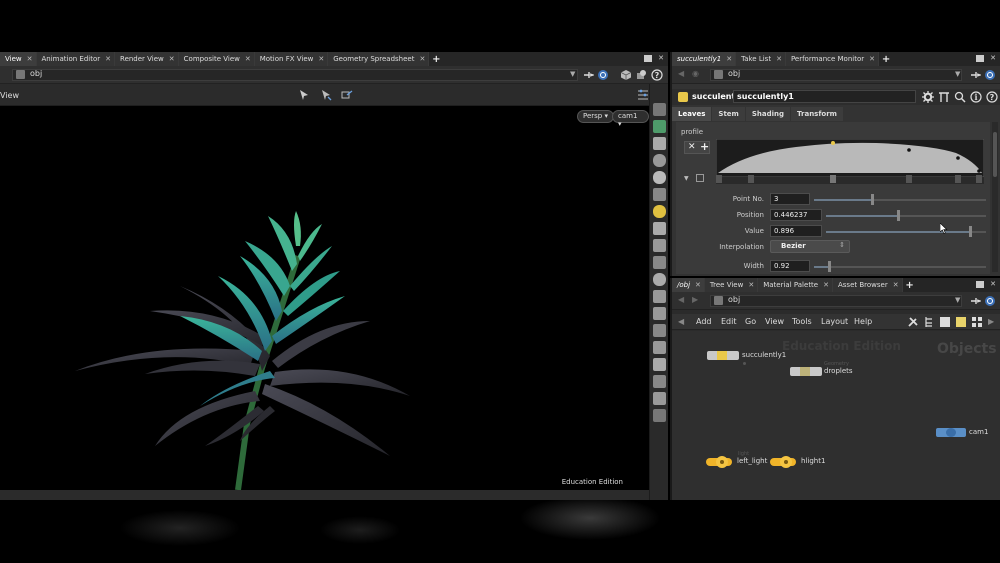  Describe the element at coordinates (659, 177) in the screenshot. I see `sphere-icon` at that location.